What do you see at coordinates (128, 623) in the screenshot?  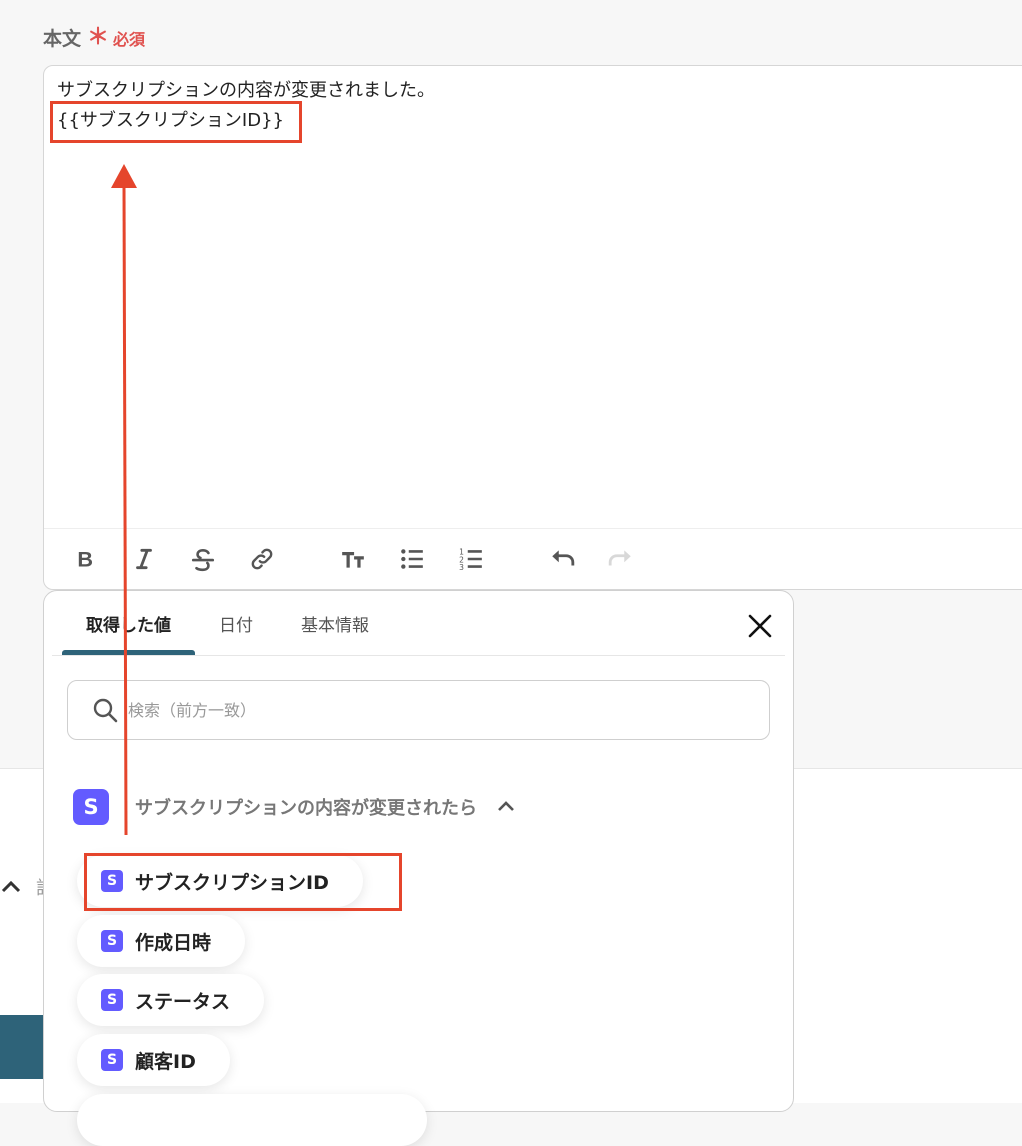 I see `tab-retrieved-values: 取得した値` at bounding box center [128, 623].